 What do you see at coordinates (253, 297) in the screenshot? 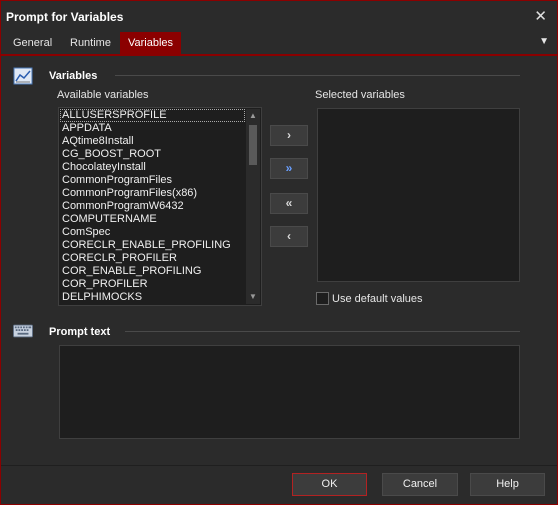
I see `scroll-down-icon: ▼` at bounding box center [253, 297].